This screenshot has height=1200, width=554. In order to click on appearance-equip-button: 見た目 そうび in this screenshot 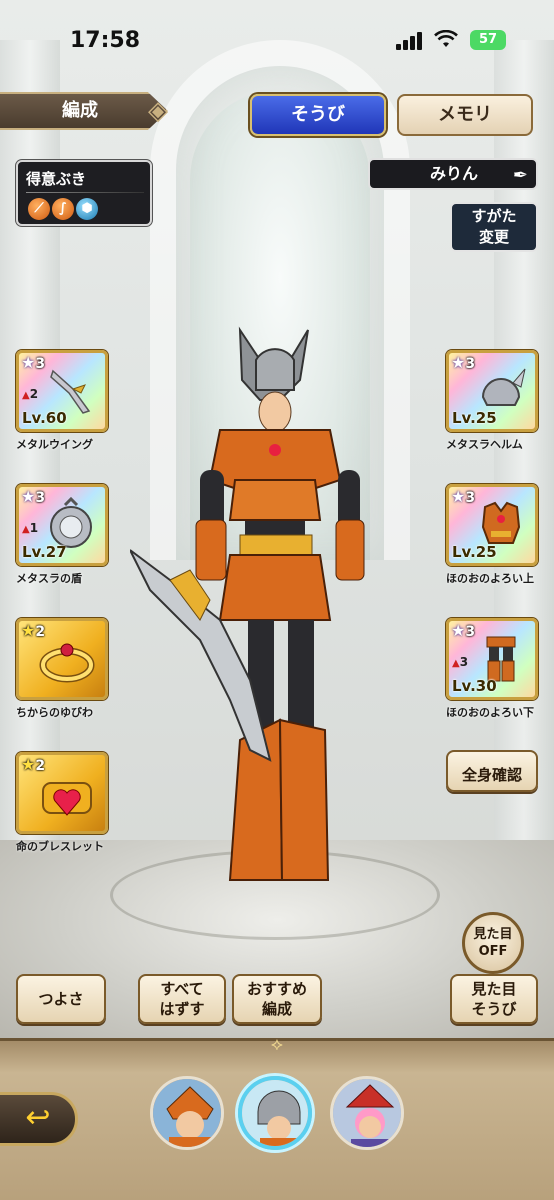, I will do `click(494, 999)`.